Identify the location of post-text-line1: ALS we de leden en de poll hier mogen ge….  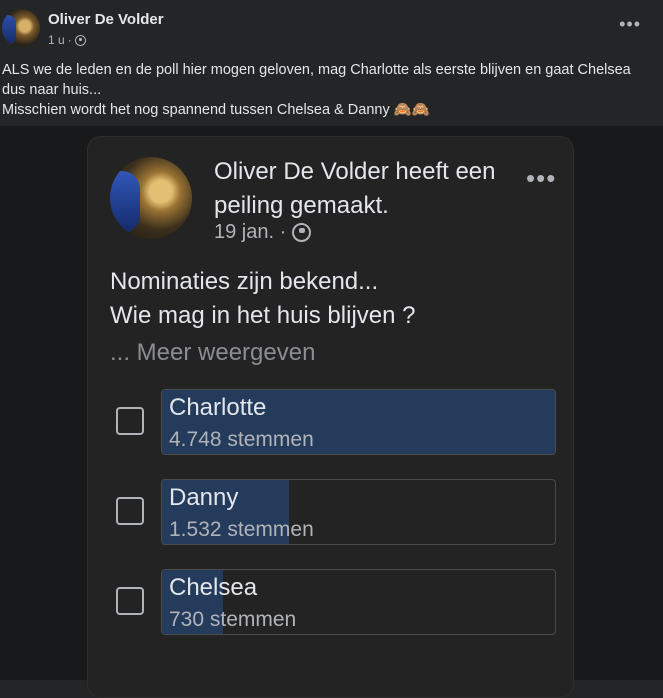
(316, 80).